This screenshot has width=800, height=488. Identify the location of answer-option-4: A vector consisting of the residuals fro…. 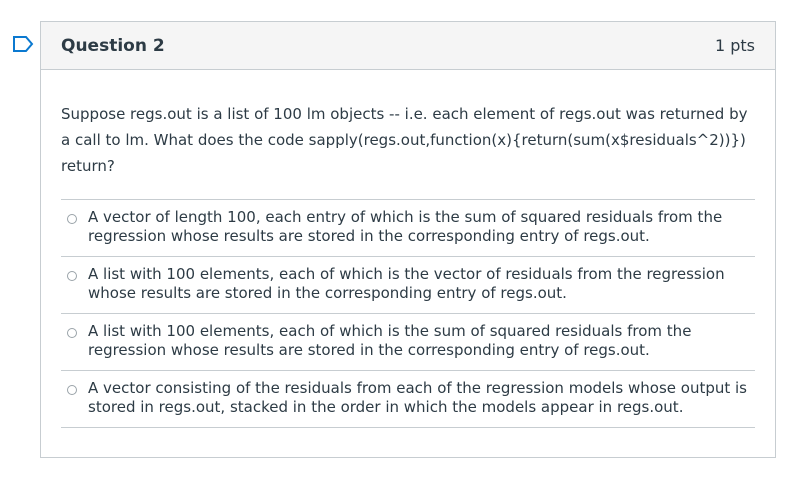
(408, 399).